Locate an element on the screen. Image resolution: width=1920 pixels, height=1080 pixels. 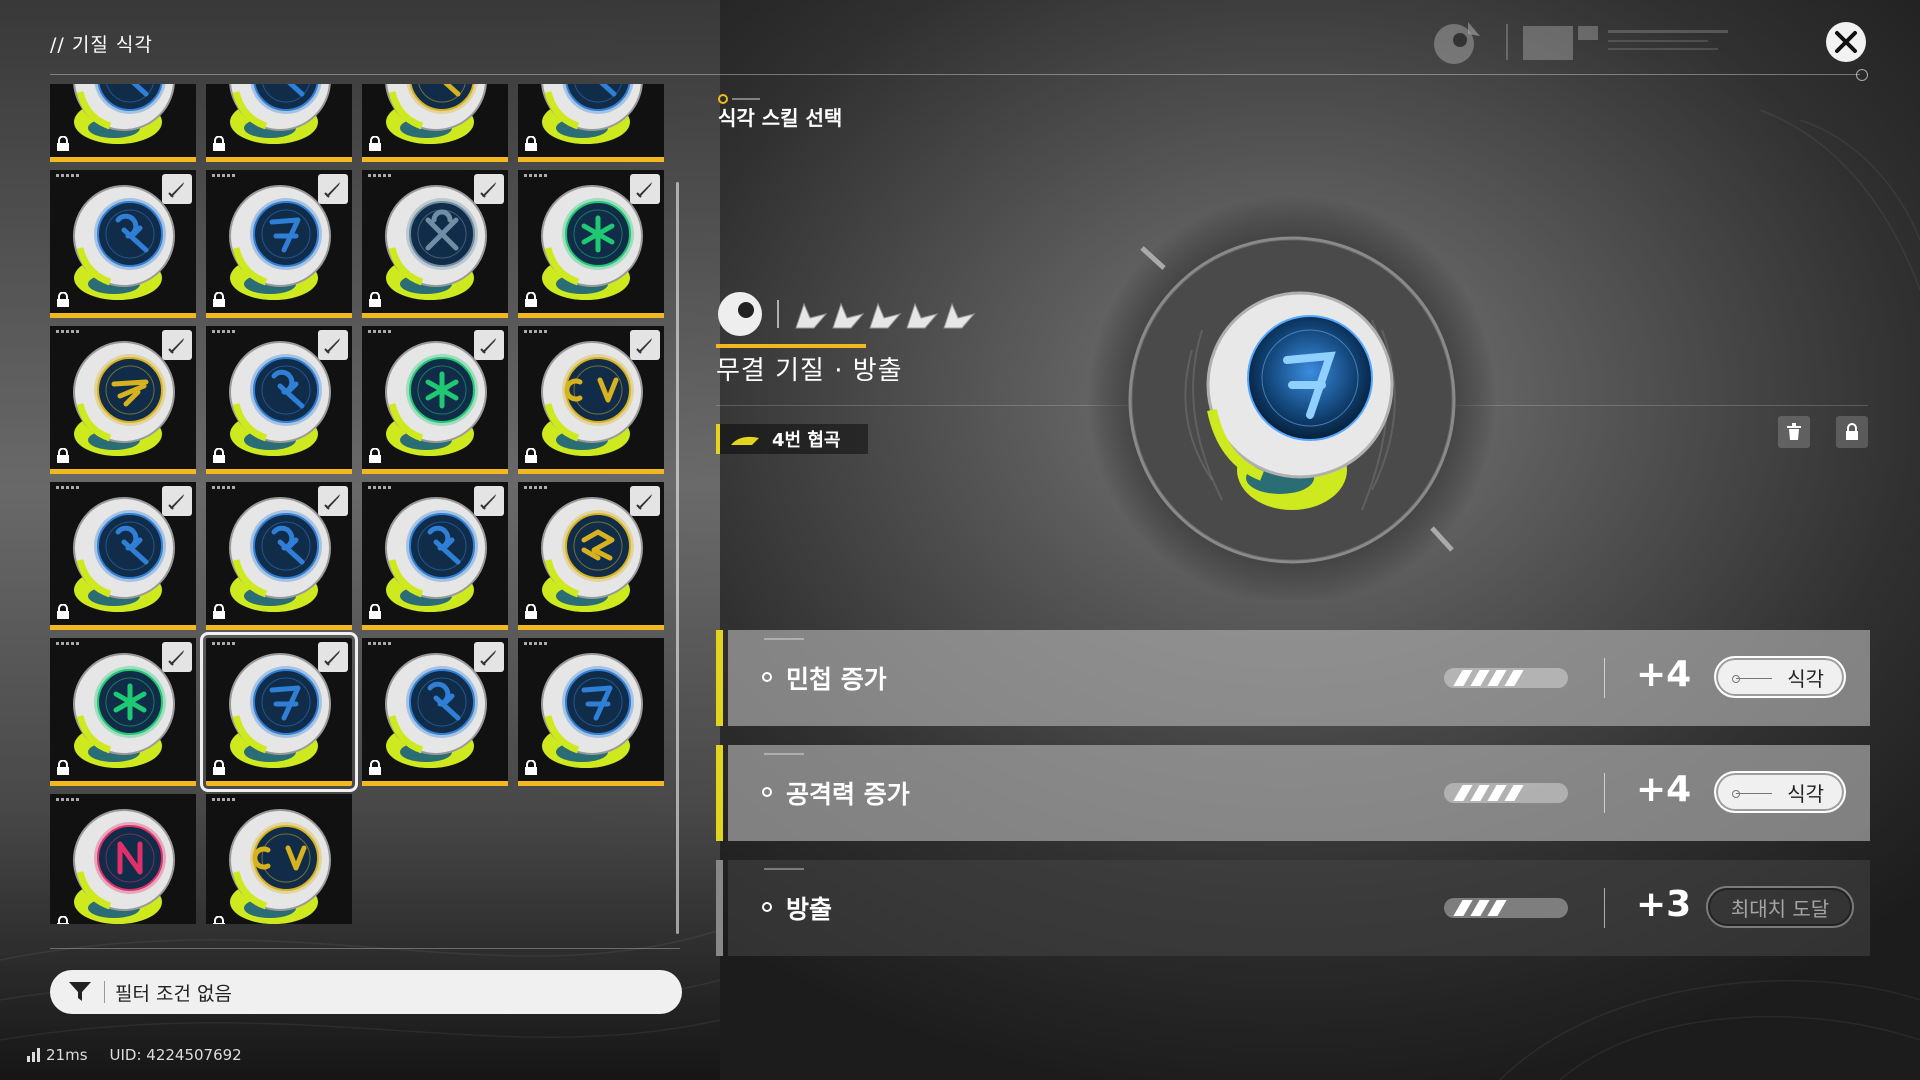
grid-divider is located at coordinates (365, 948).